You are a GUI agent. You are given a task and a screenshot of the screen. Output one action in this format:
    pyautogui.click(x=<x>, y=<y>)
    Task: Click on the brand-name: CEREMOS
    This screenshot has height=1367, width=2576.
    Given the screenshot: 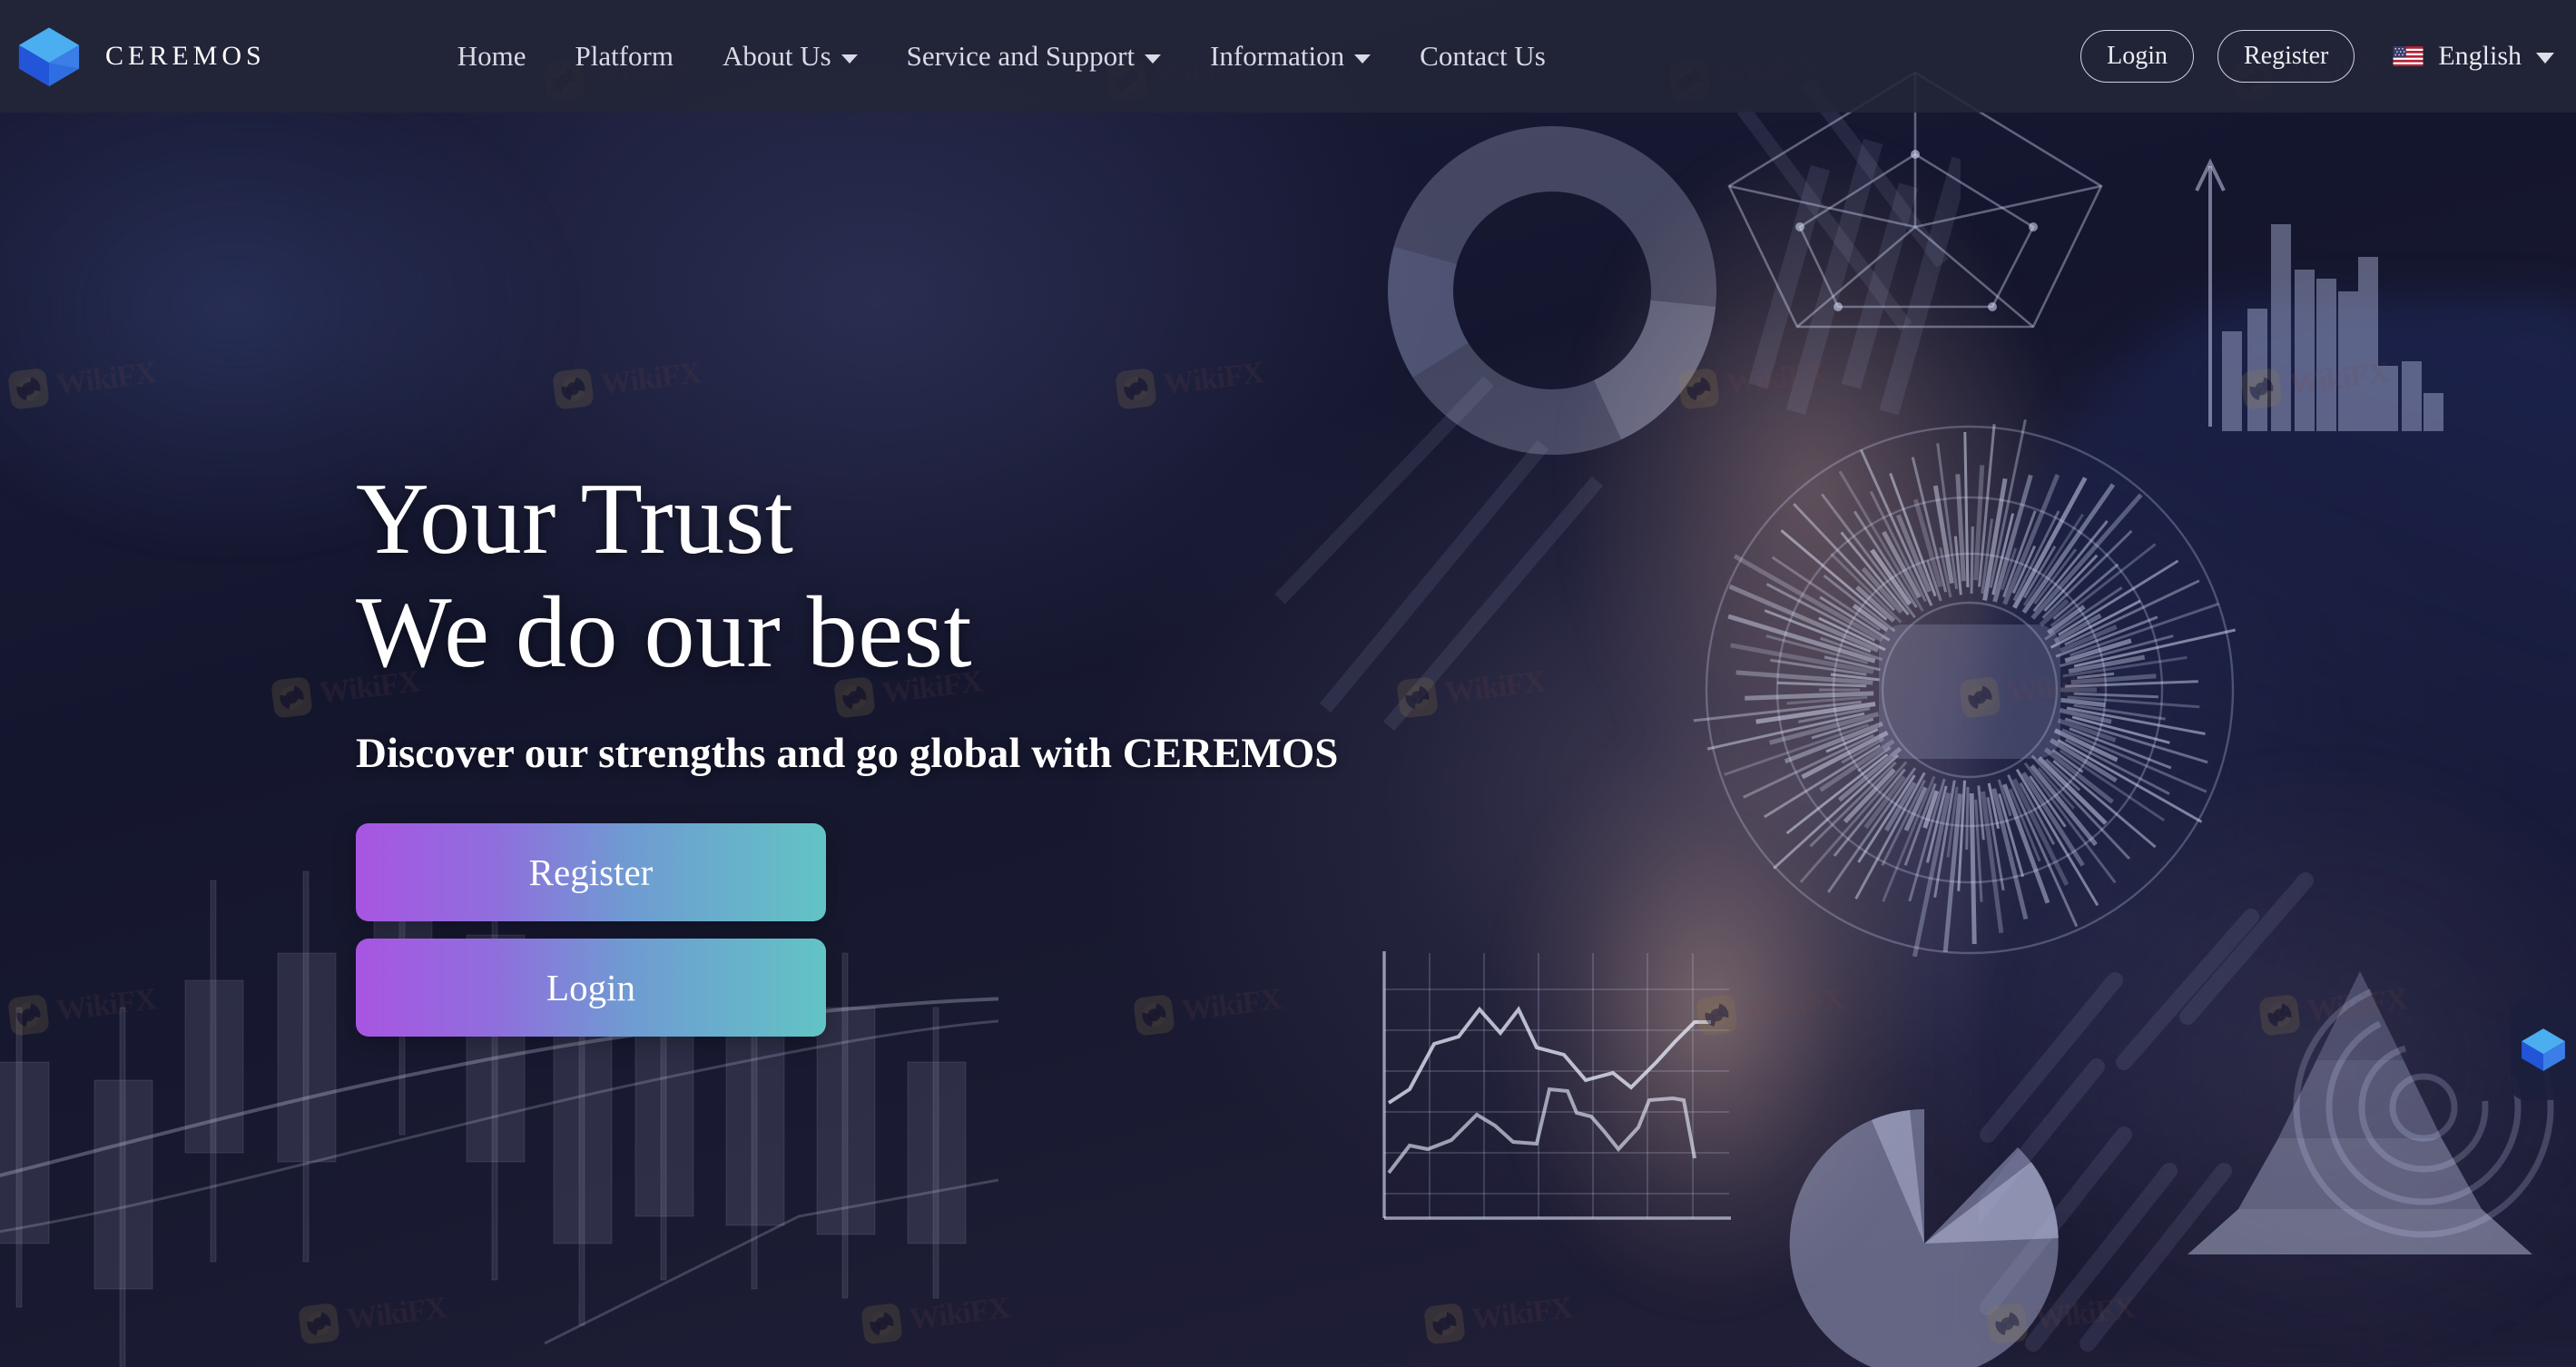 What is the action you would take?
    pyautogui.click(x=185, y=56)
    